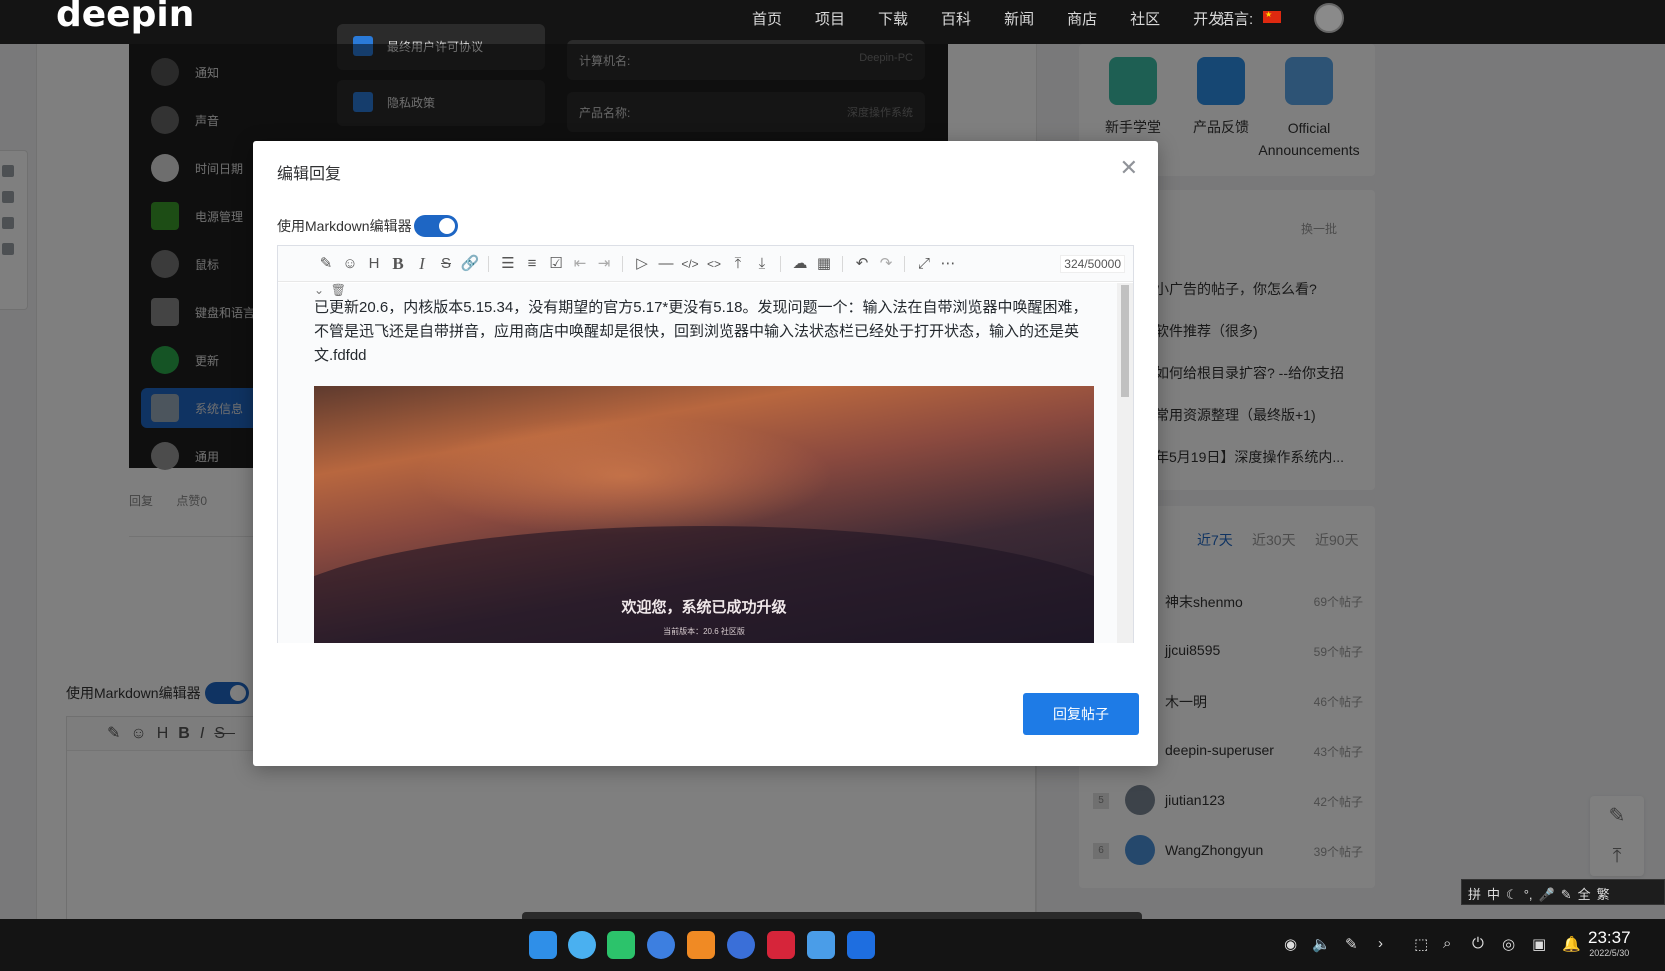  What do you see at coordinates (821, 945) in the screenshot?
I see `calculator-icon` at bounding box center [821, 945].